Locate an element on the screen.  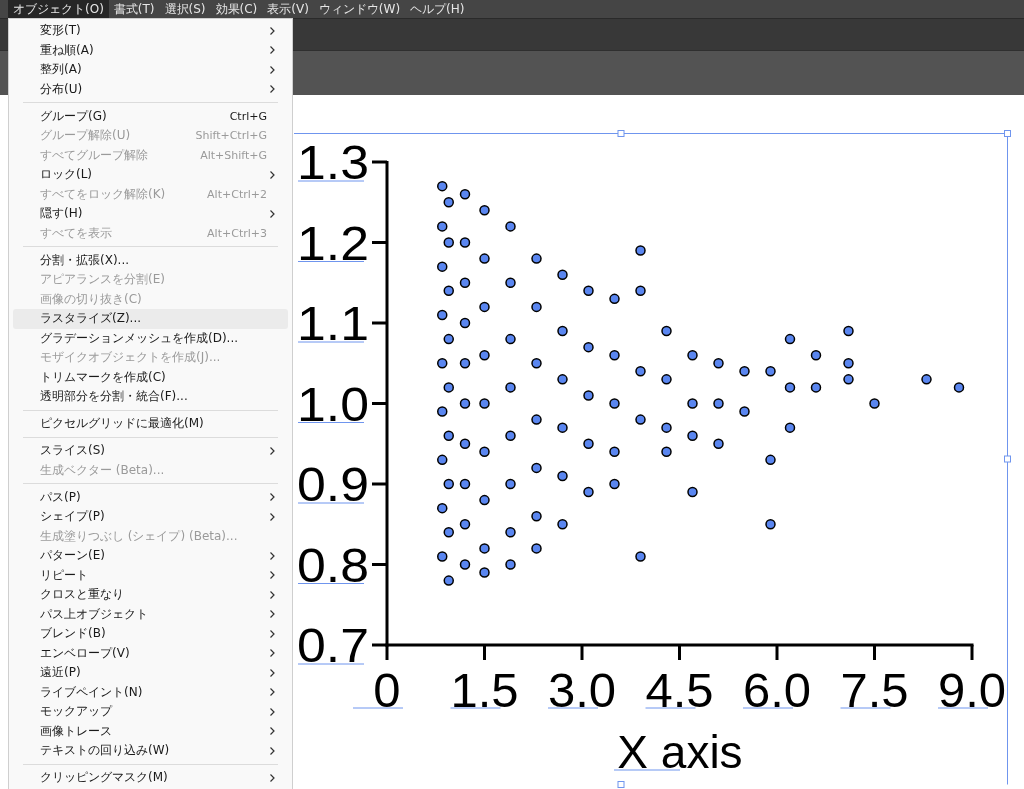
tick-label: 9.0 is located at coordinates (972, 690).